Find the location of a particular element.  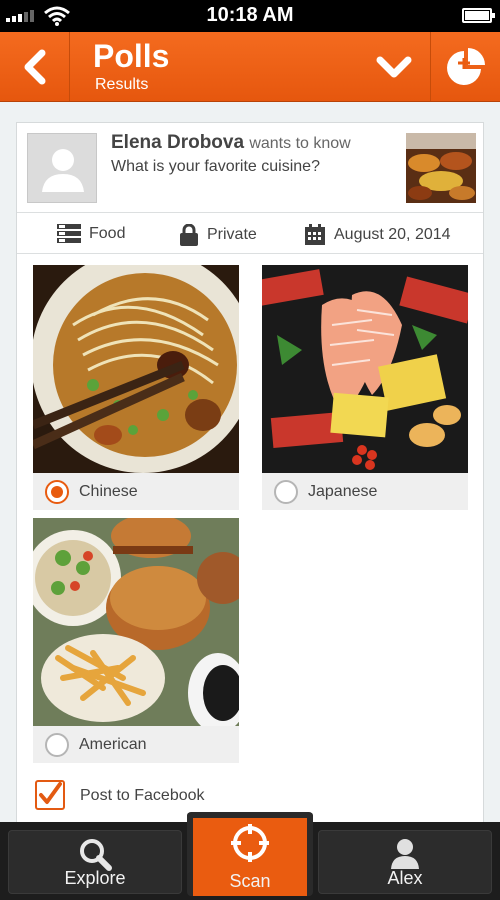

lock-icon is located at coordinates (189, 235).